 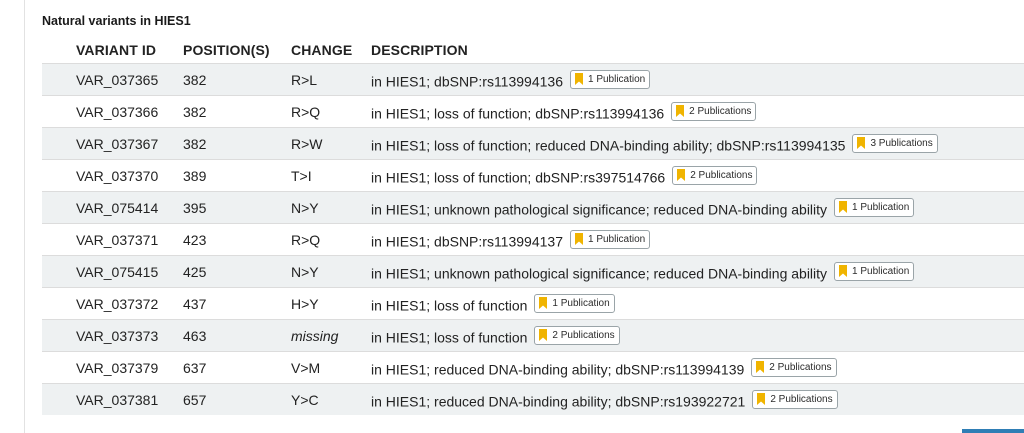 I want to click on variant-id-cell: VAR_037365, so click(x=129, y=79).